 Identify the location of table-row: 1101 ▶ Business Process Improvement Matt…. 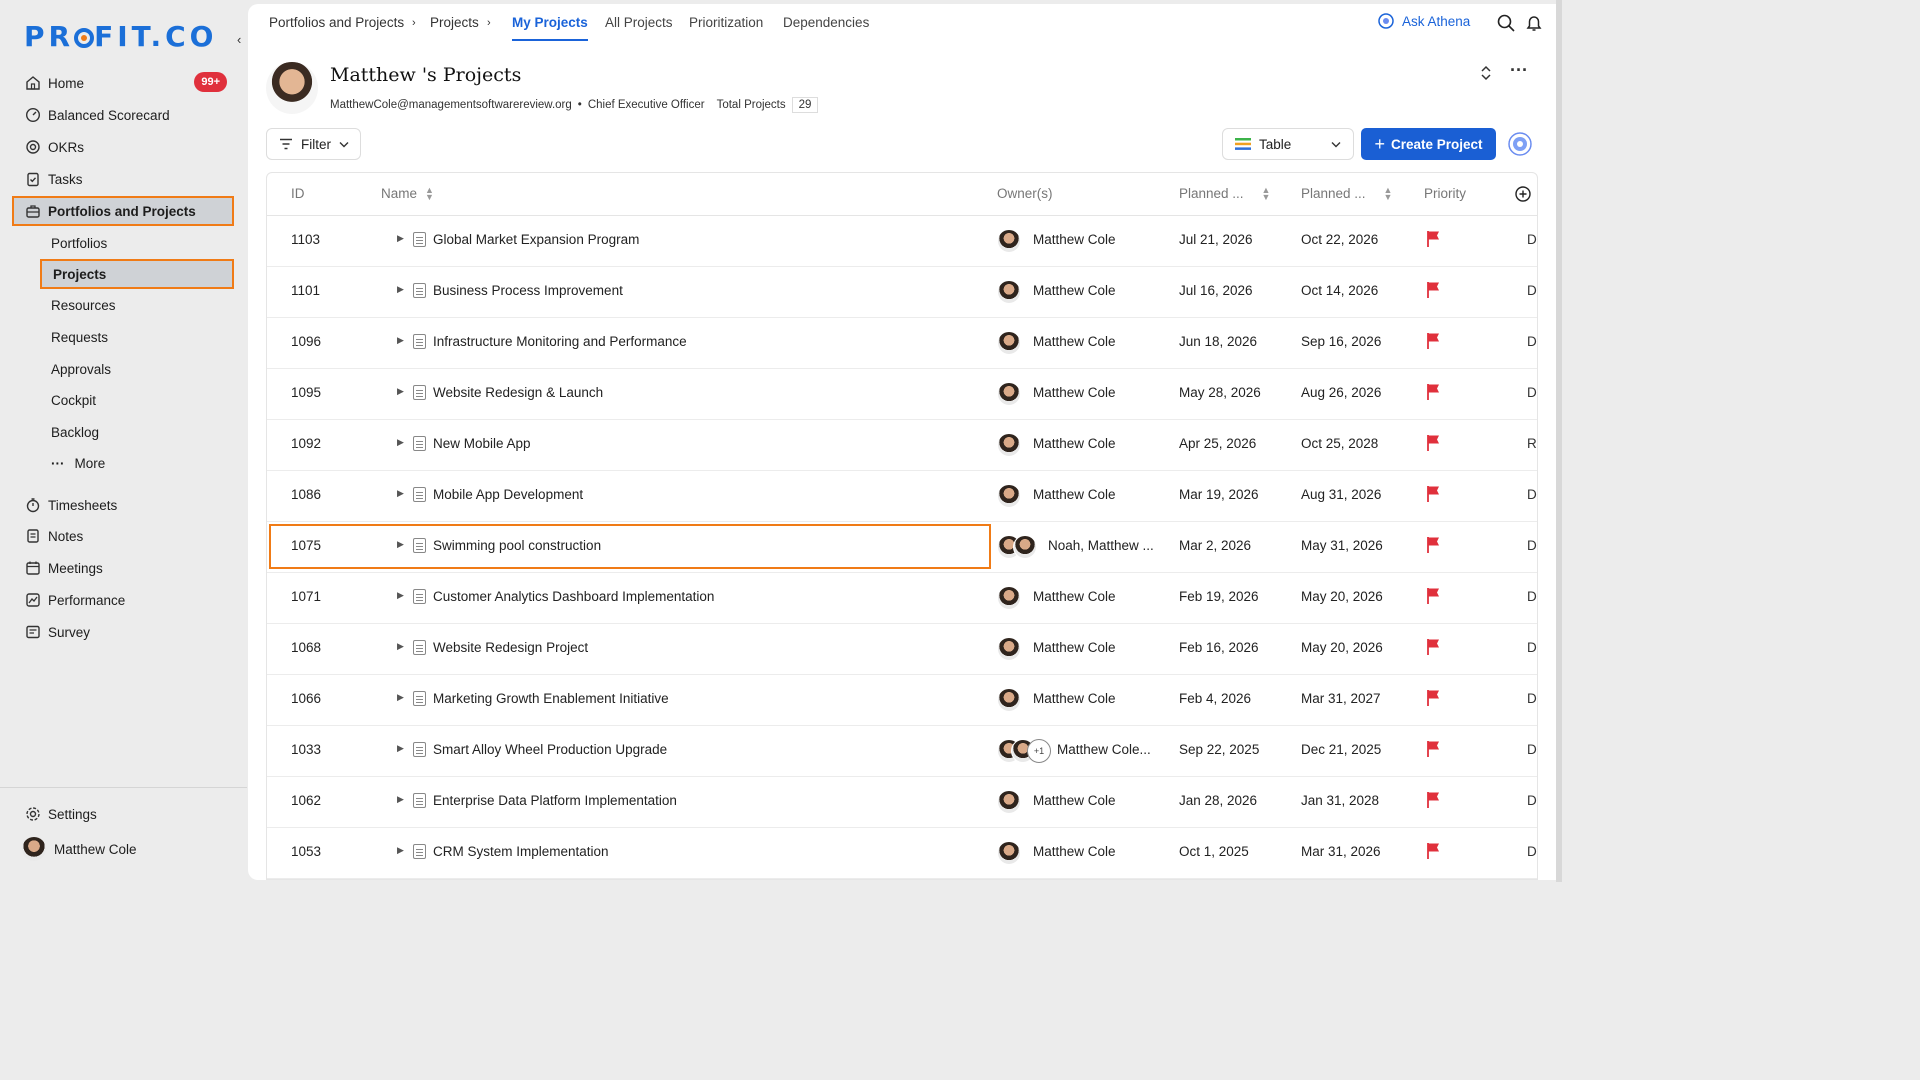
(902, 292).